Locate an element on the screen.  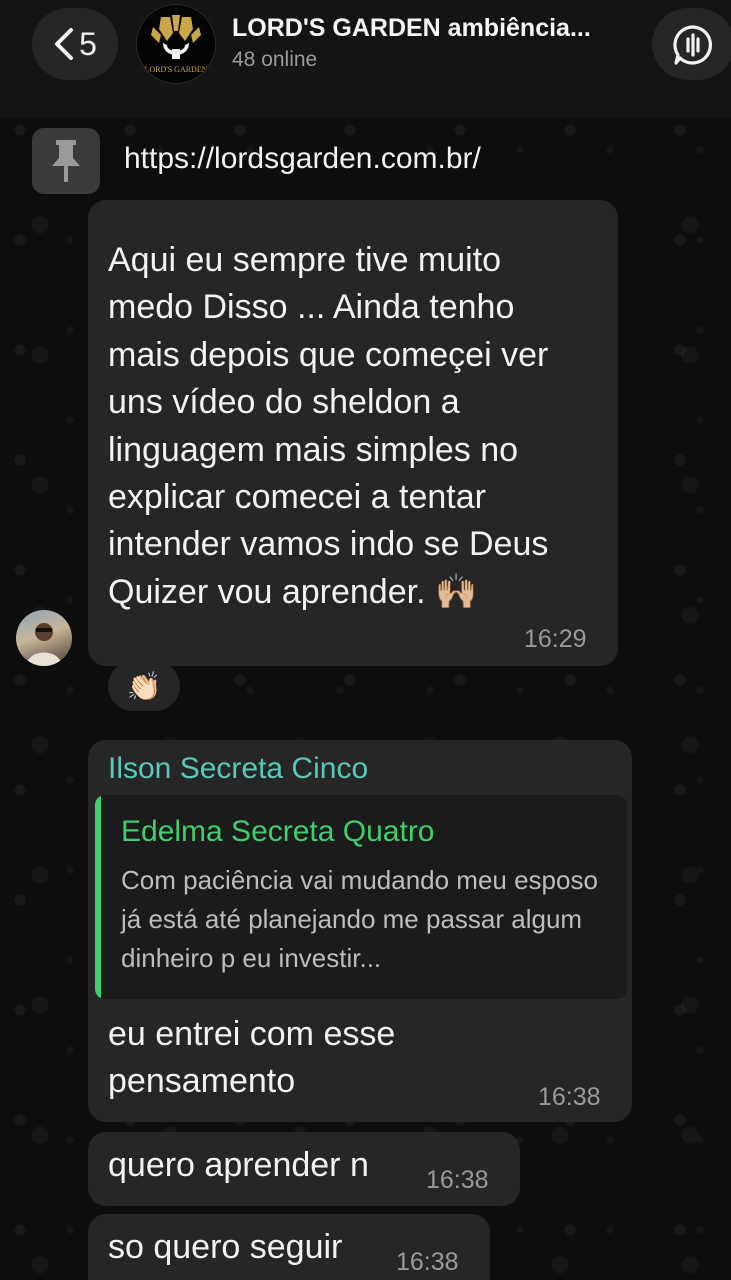
pinned-message-link: https://lordsgarden.com.br/ is located at coordinates (302, 159).